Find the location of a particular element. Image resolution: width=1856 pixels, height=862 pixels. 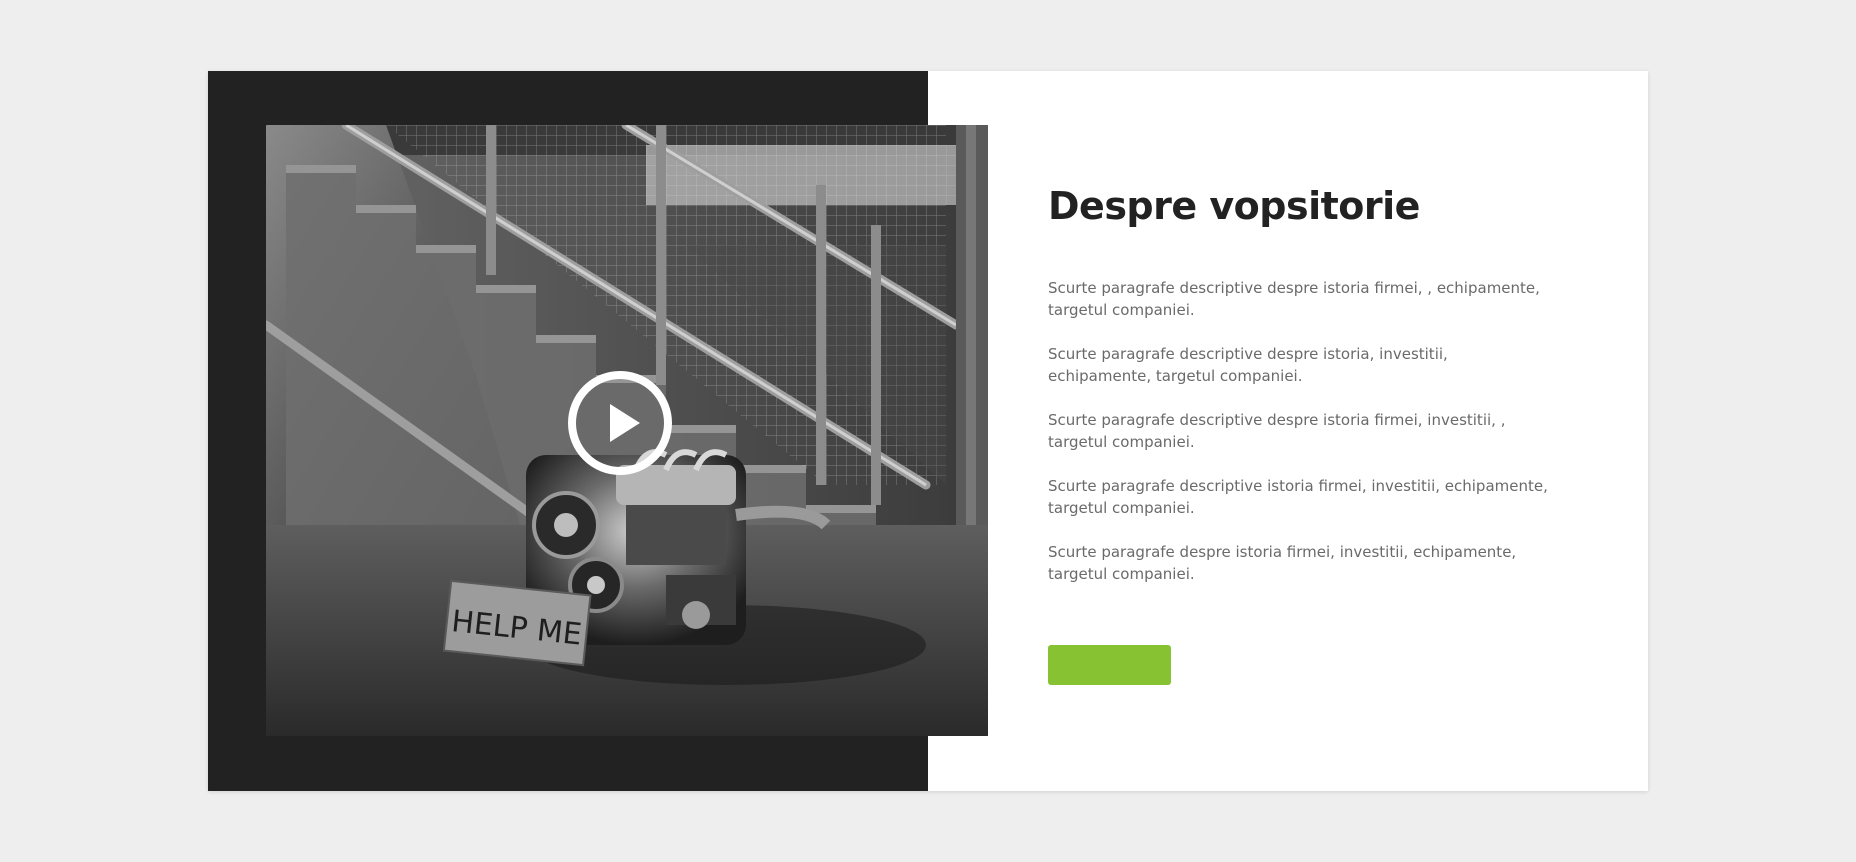

play-button is located at coordinates (620, 423).